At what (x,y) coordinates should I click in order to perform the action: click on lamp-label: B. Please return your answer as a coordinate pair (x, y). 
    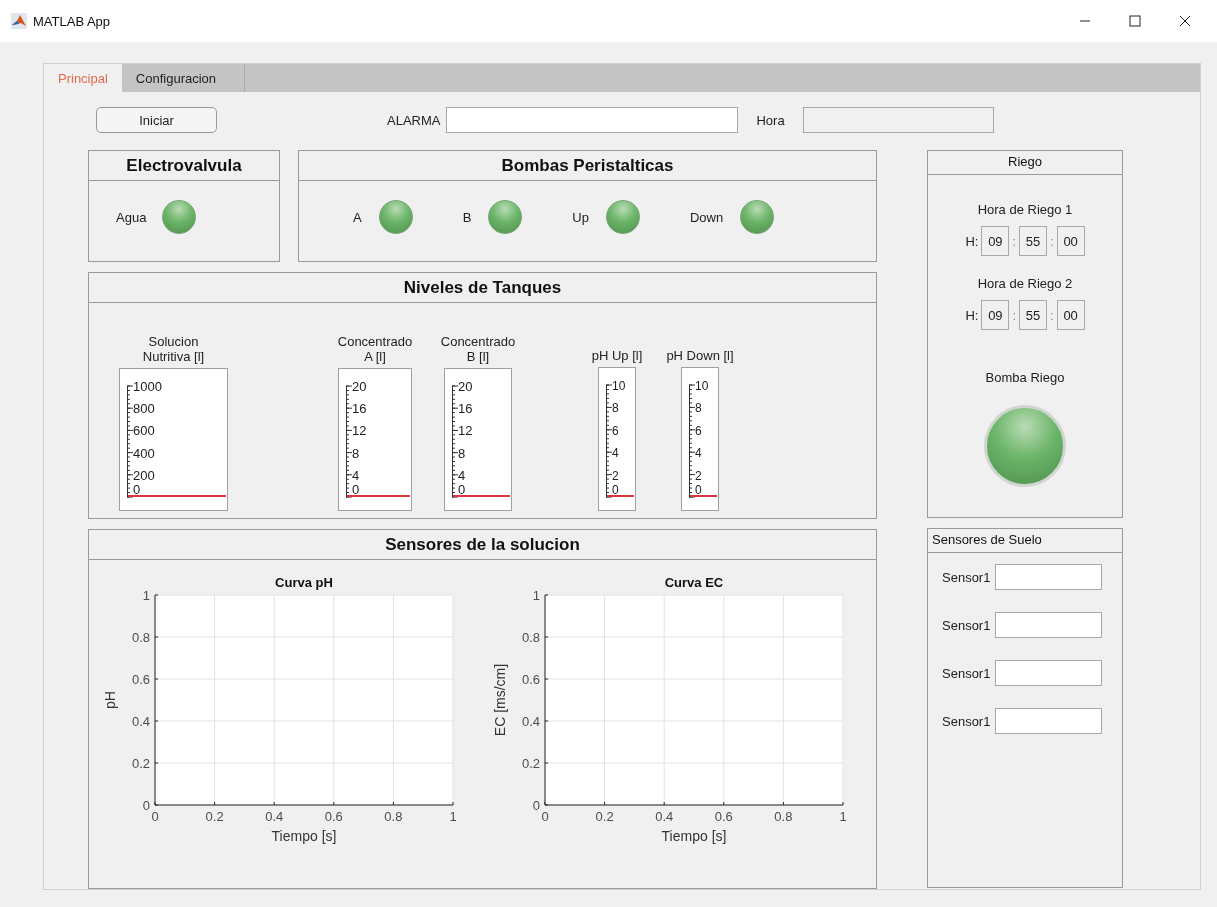
    Looking at the image, I should click on (467, 217).